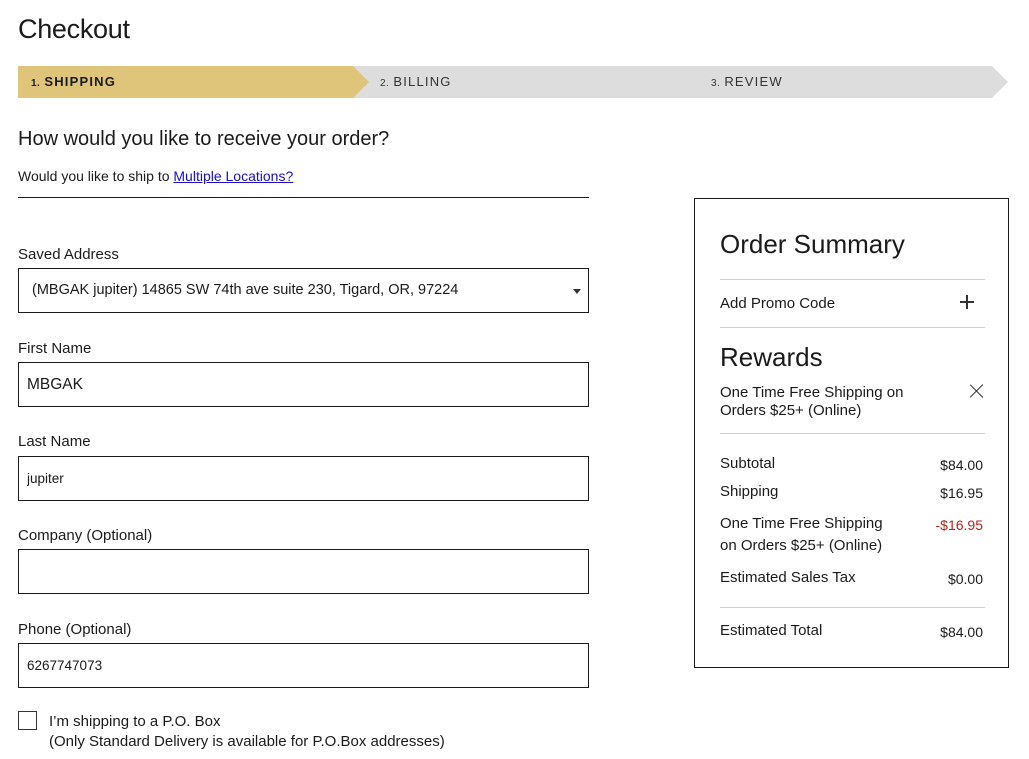 The height and width of the screenshot is (759, 1029). I want to click on subtotal-value: $84.00, so click(961, 465).